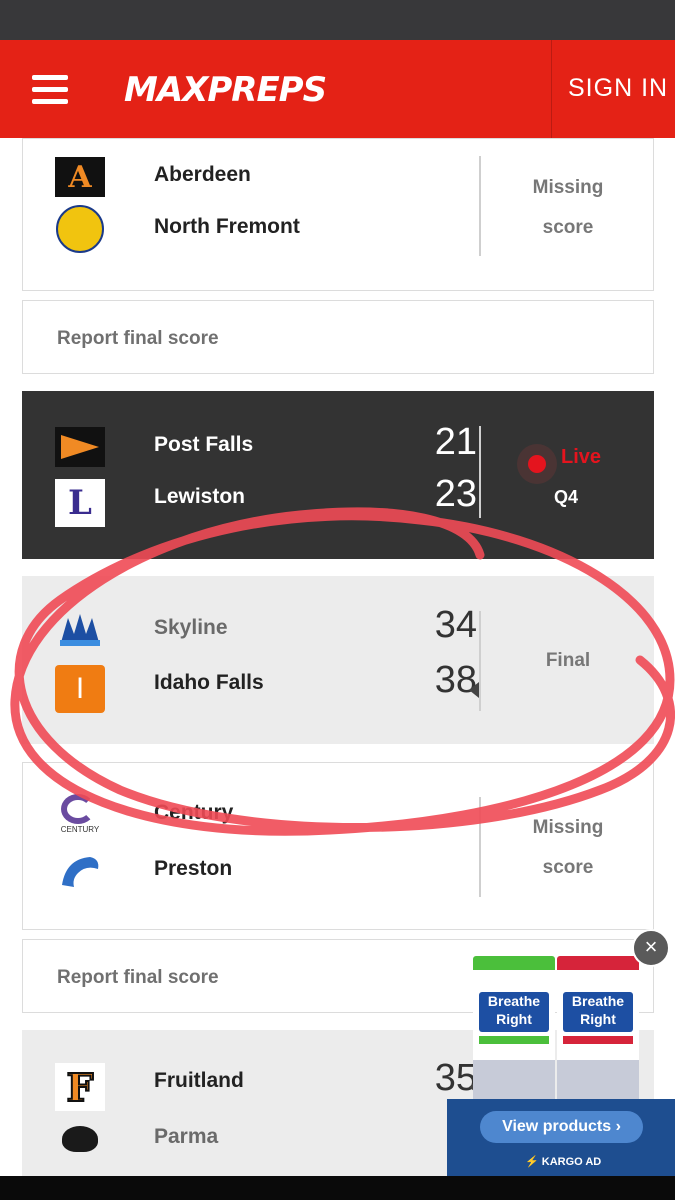 This screenshot has width=675, height=1200. I want to click on game-card-live: Post Falls 21 L Lewiston 23 Live Q4, so click(338, 475).